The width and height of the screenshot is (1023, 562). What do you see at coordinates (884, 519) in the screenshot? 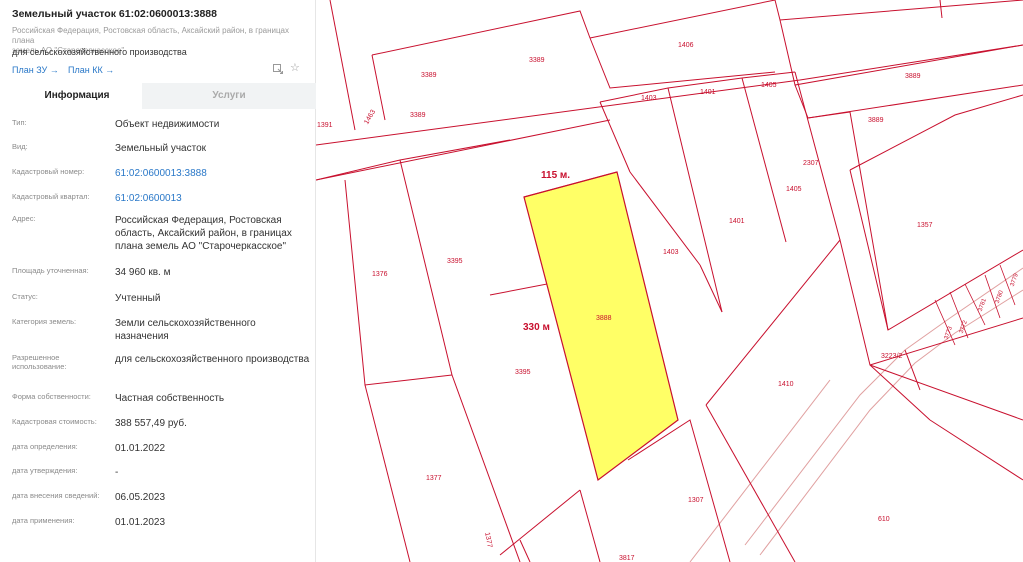
I see `parcel-label: 610` at bounding box center [884, 519].